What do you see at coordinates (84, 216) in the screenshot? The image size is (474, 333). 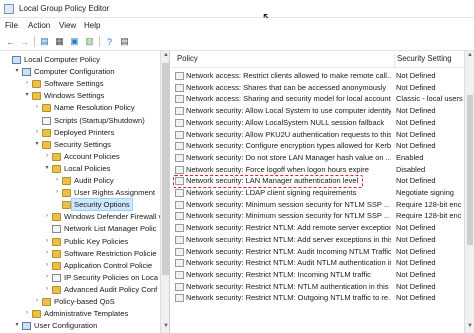 I see `tree-item: › Windows Defender Firewall v` at bounding box center [84, 216].